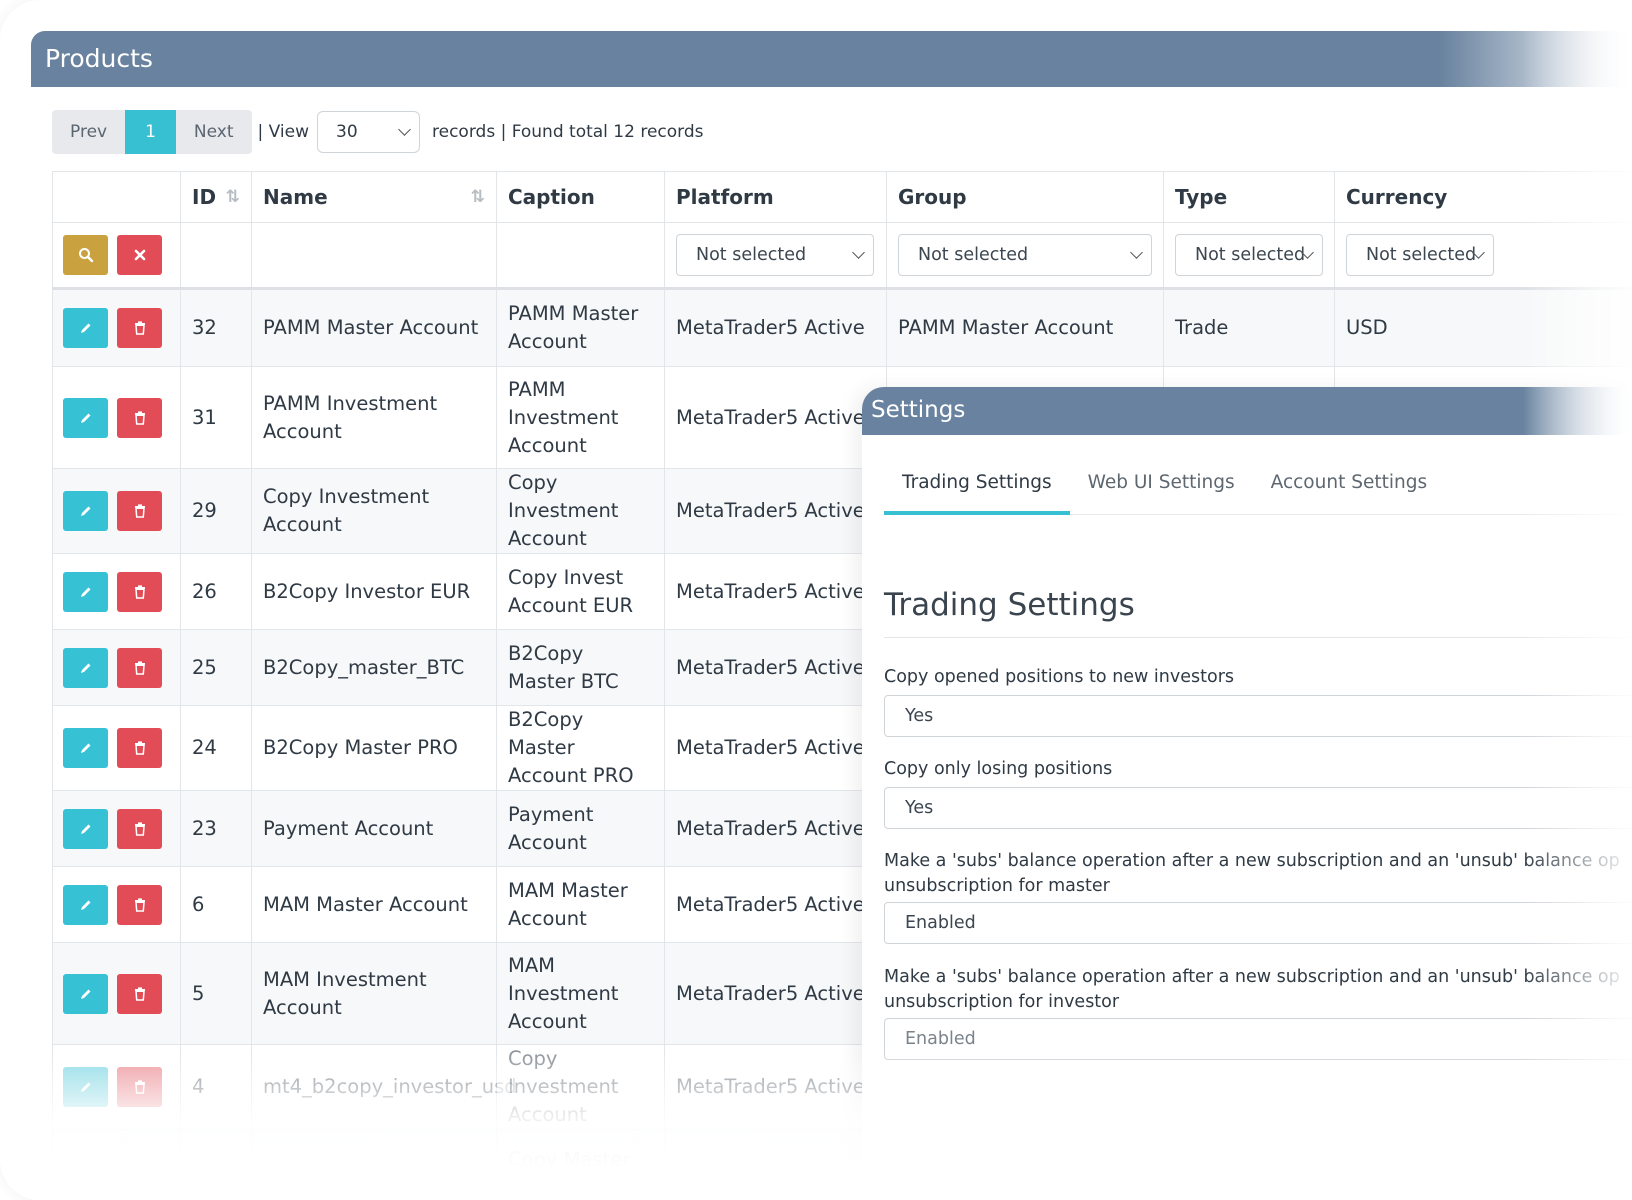 The width and height of the screenshot is (1632, 1200). Describe the element at coordinates (580, 591) in the screenshot. I see `cell-caption: Copy Invest Account EUR` at that location.